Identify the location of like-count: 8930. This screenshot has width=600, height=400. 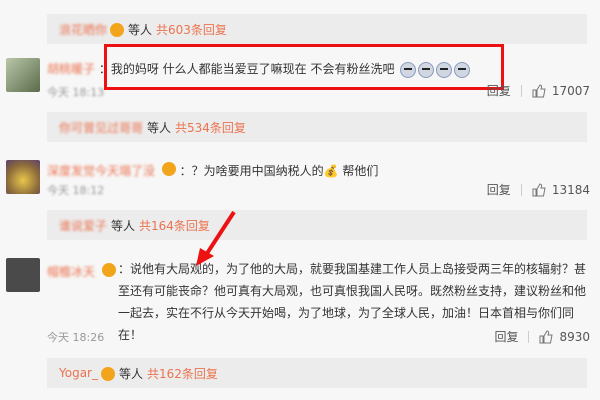
(574, 336).